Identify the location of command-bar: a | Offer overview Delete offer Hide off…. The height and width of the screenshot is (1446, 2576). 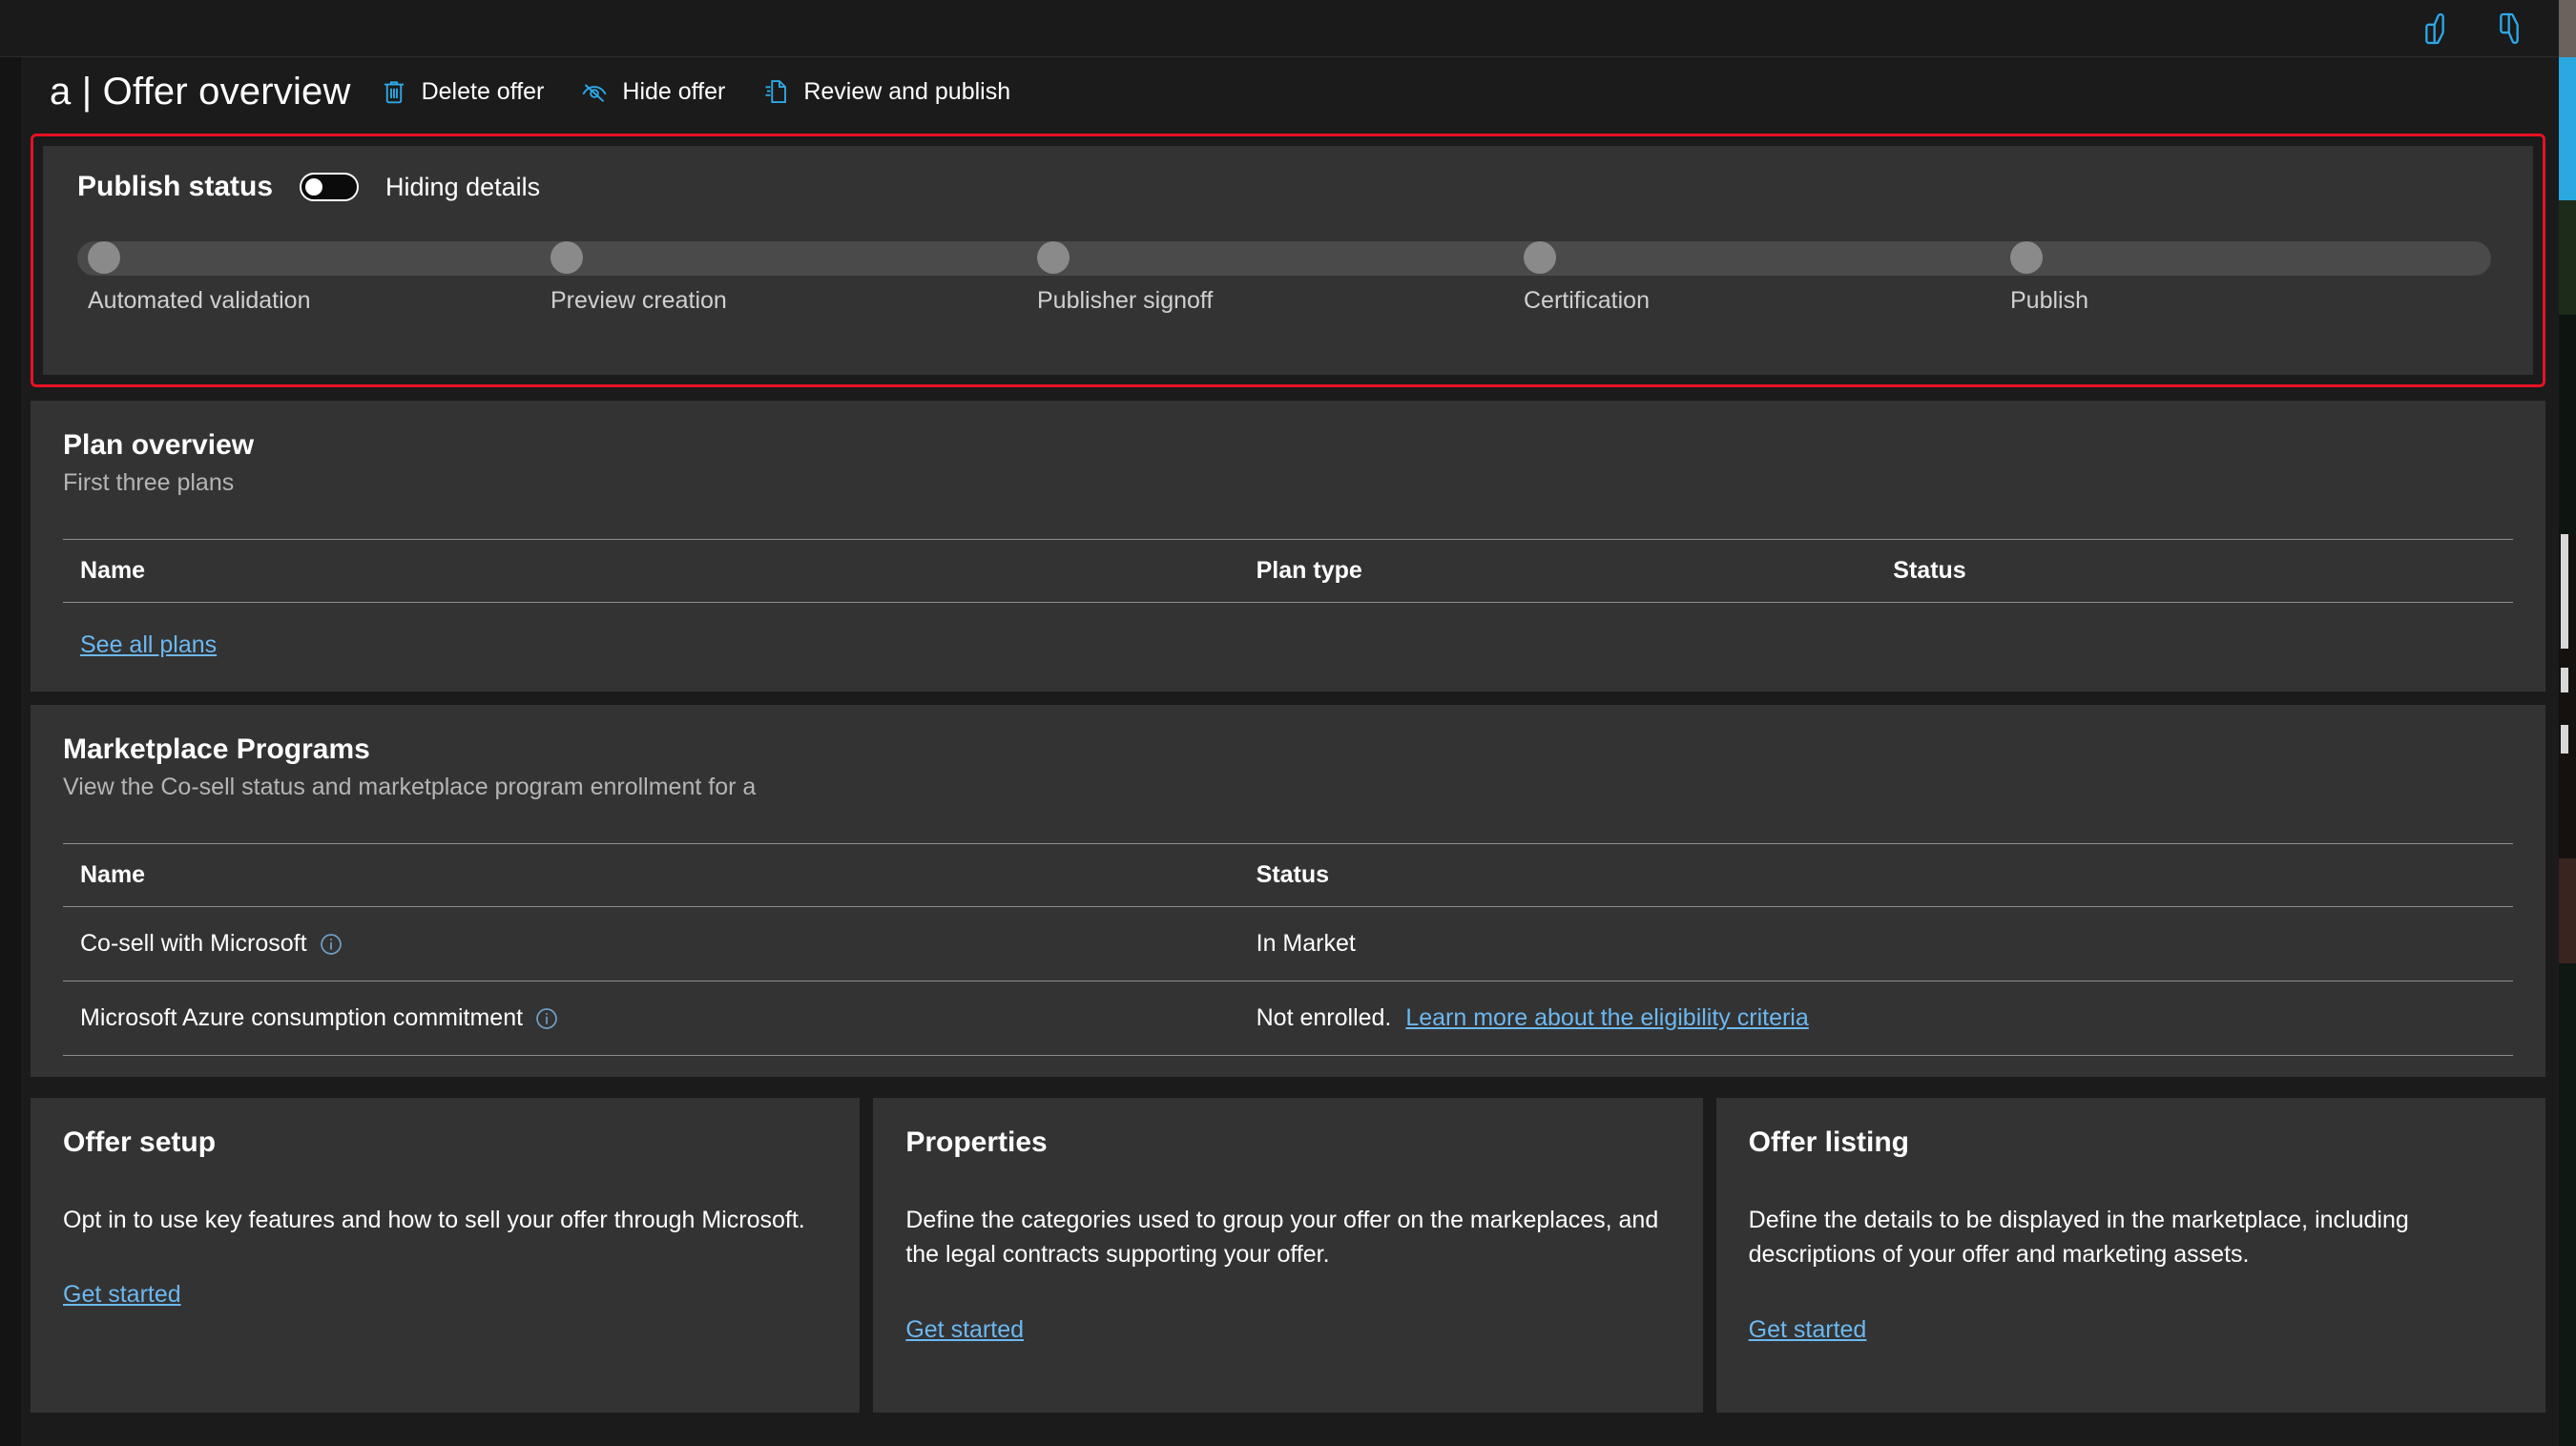
(1290, 91).